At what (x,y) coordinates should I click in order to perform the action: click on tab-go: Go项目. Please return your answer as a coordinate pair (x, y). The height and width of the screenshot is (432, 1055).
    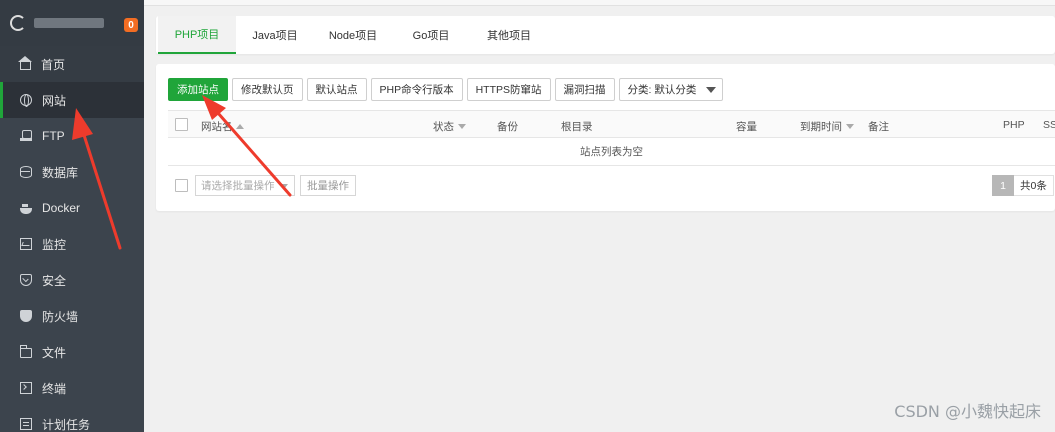
    Looking at the image, I should click on (431, 35).